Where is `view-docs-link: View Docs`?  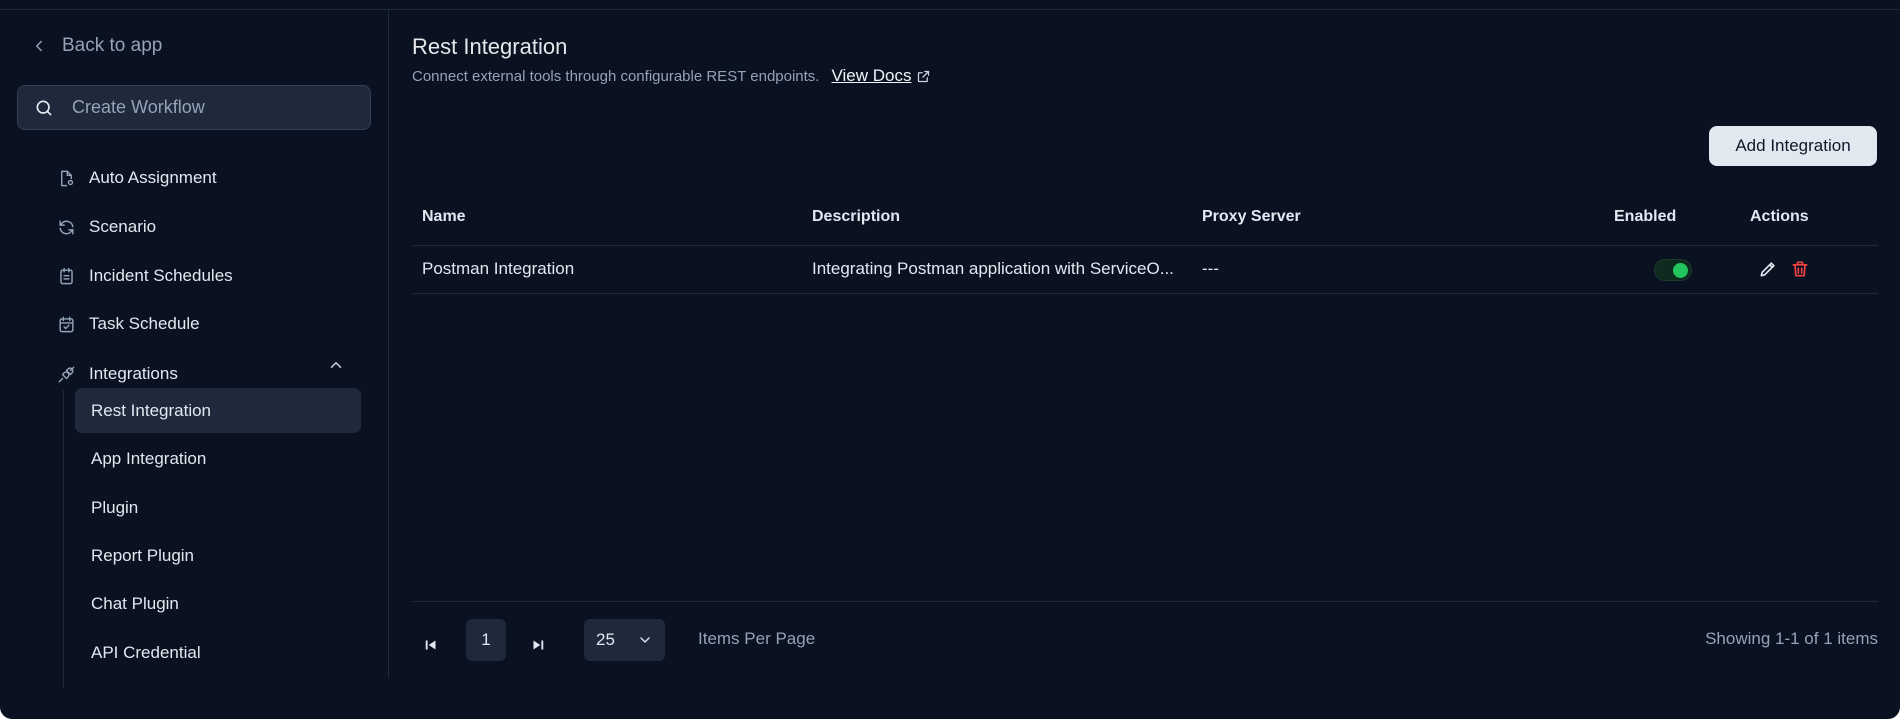
view-docs-link: View Docs is located at coordinates (881, 76).